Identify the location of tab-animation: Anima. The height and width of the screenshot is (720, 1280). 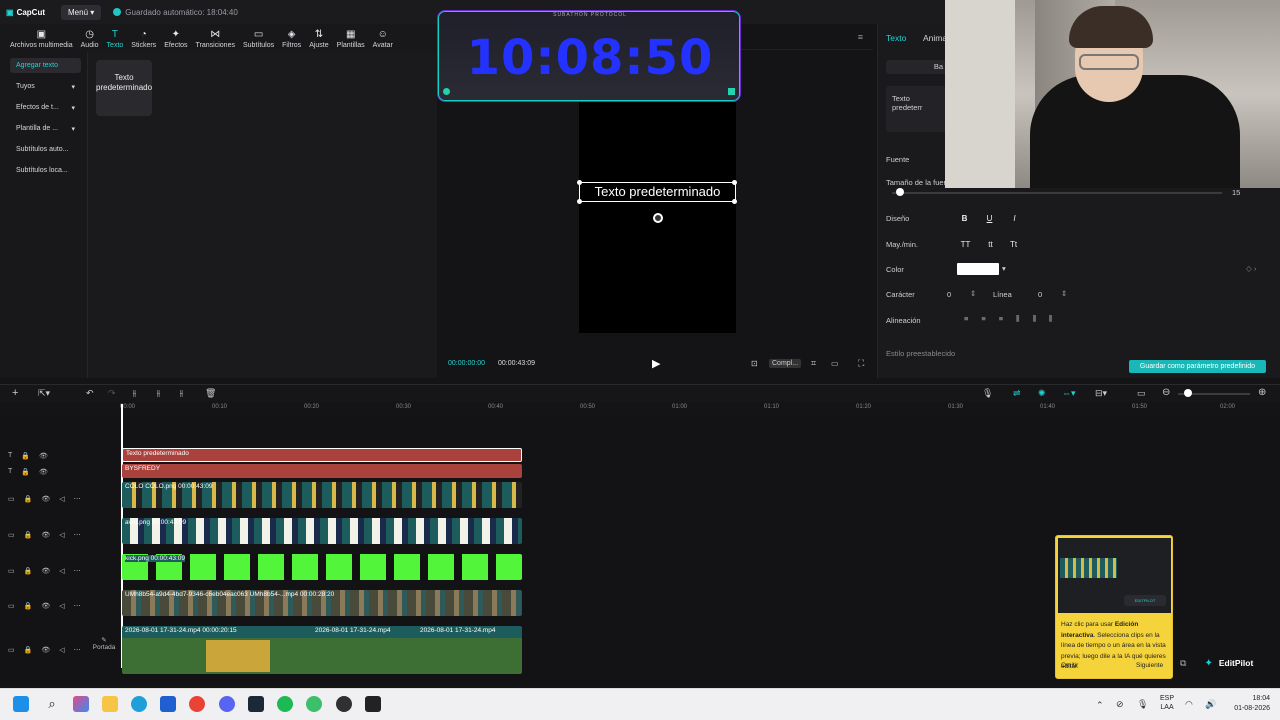
(935, 38).